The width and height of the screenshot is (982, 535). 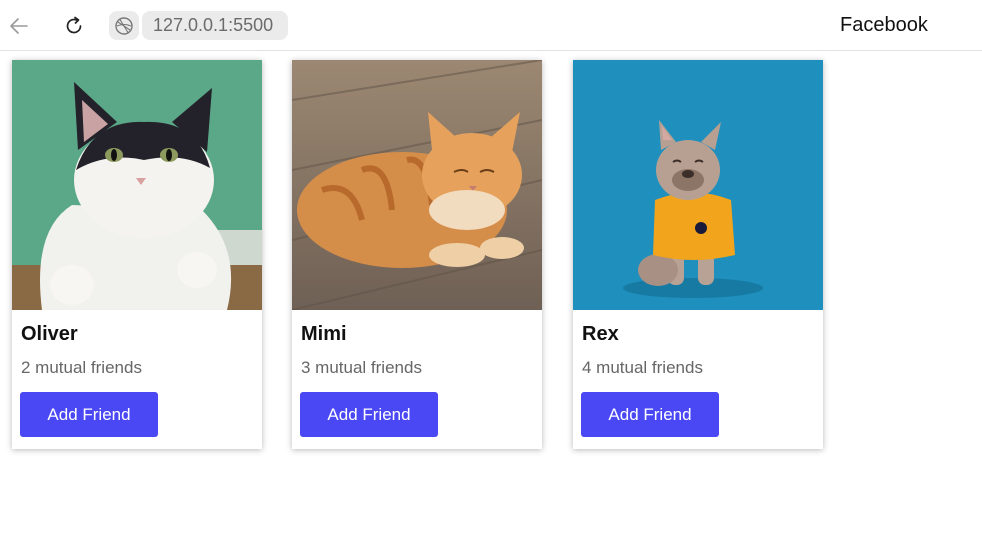 I want to click on mutual-friends-count: 2 mutual friends, so click(x=81, y=367).